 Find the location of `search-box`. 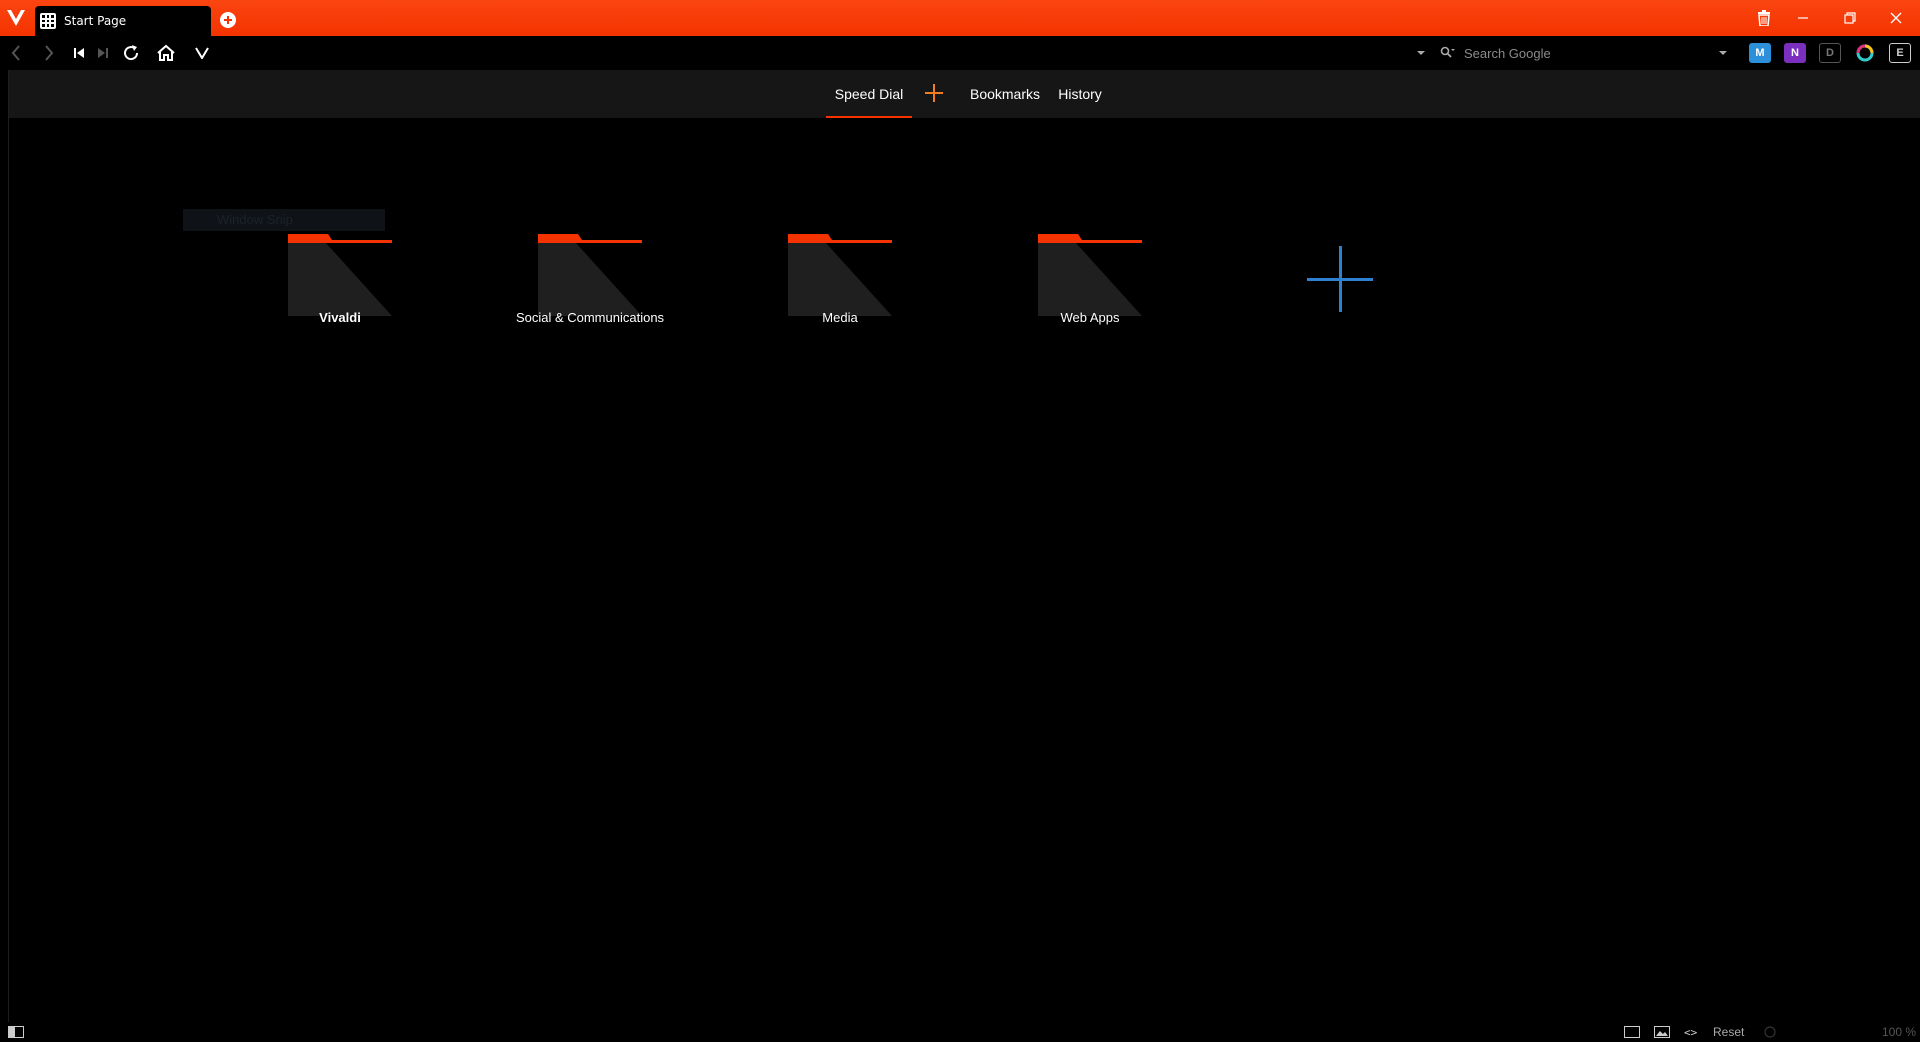

search-box is located at coordinates (1585, 53).